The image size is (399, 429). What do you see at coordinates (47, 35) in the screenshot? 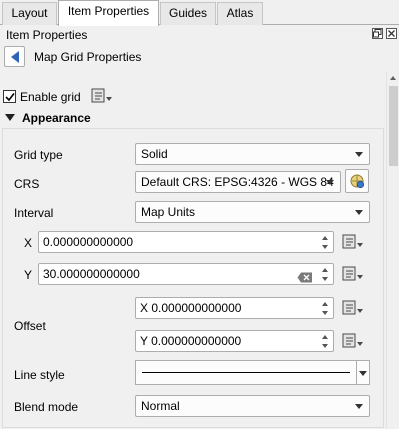
I see `panel-title: Item Properties` at bounding box center [47, 35].